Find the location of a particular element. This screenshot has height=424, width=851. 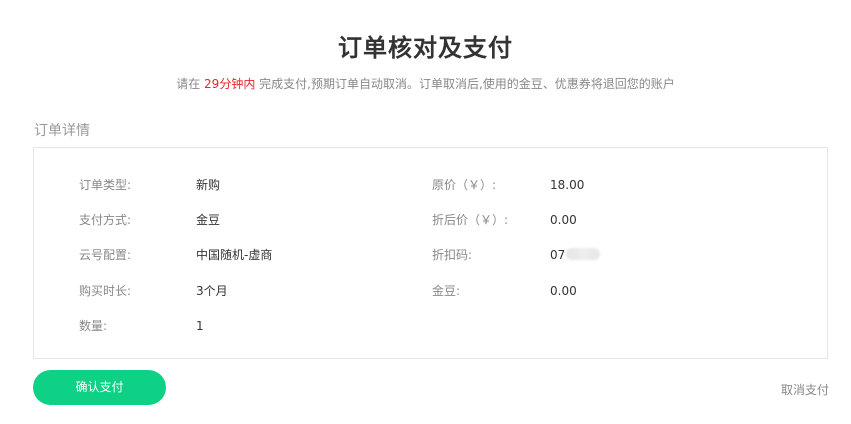

quantity-value: 1 is located at coordinates (200, 326).